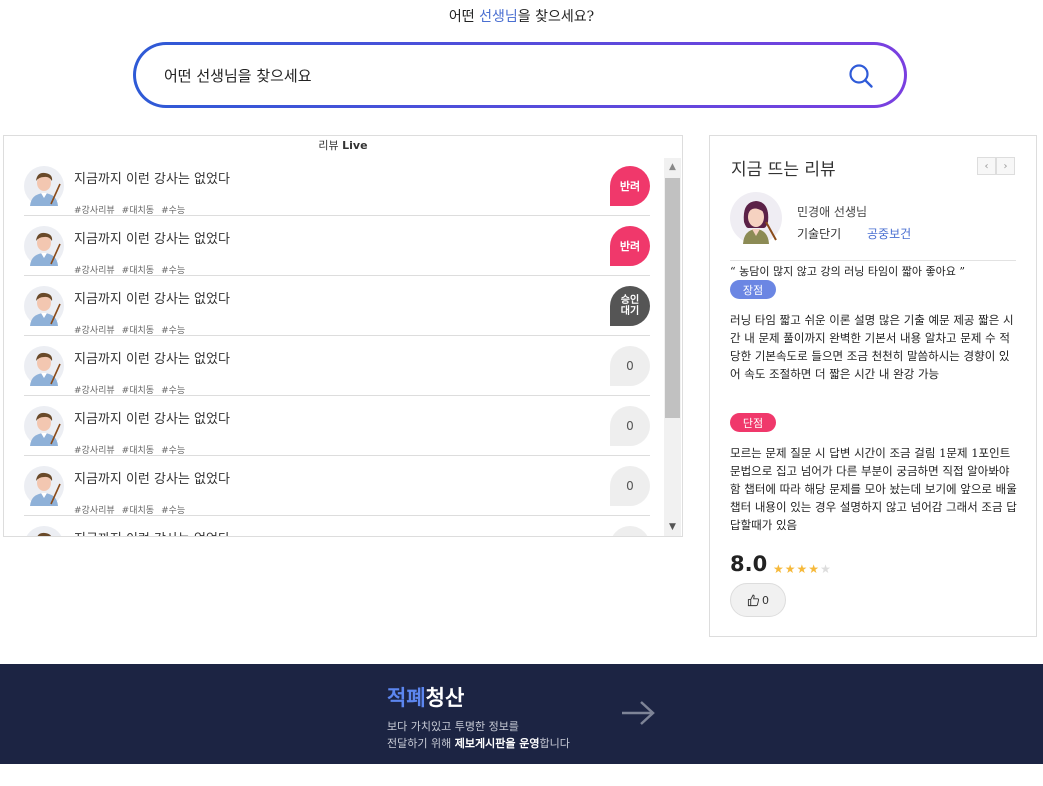  Describe the element at coordinates (556, 17) in the screenshot. I see `title-suffix: 을 찾으세요?` at that location.